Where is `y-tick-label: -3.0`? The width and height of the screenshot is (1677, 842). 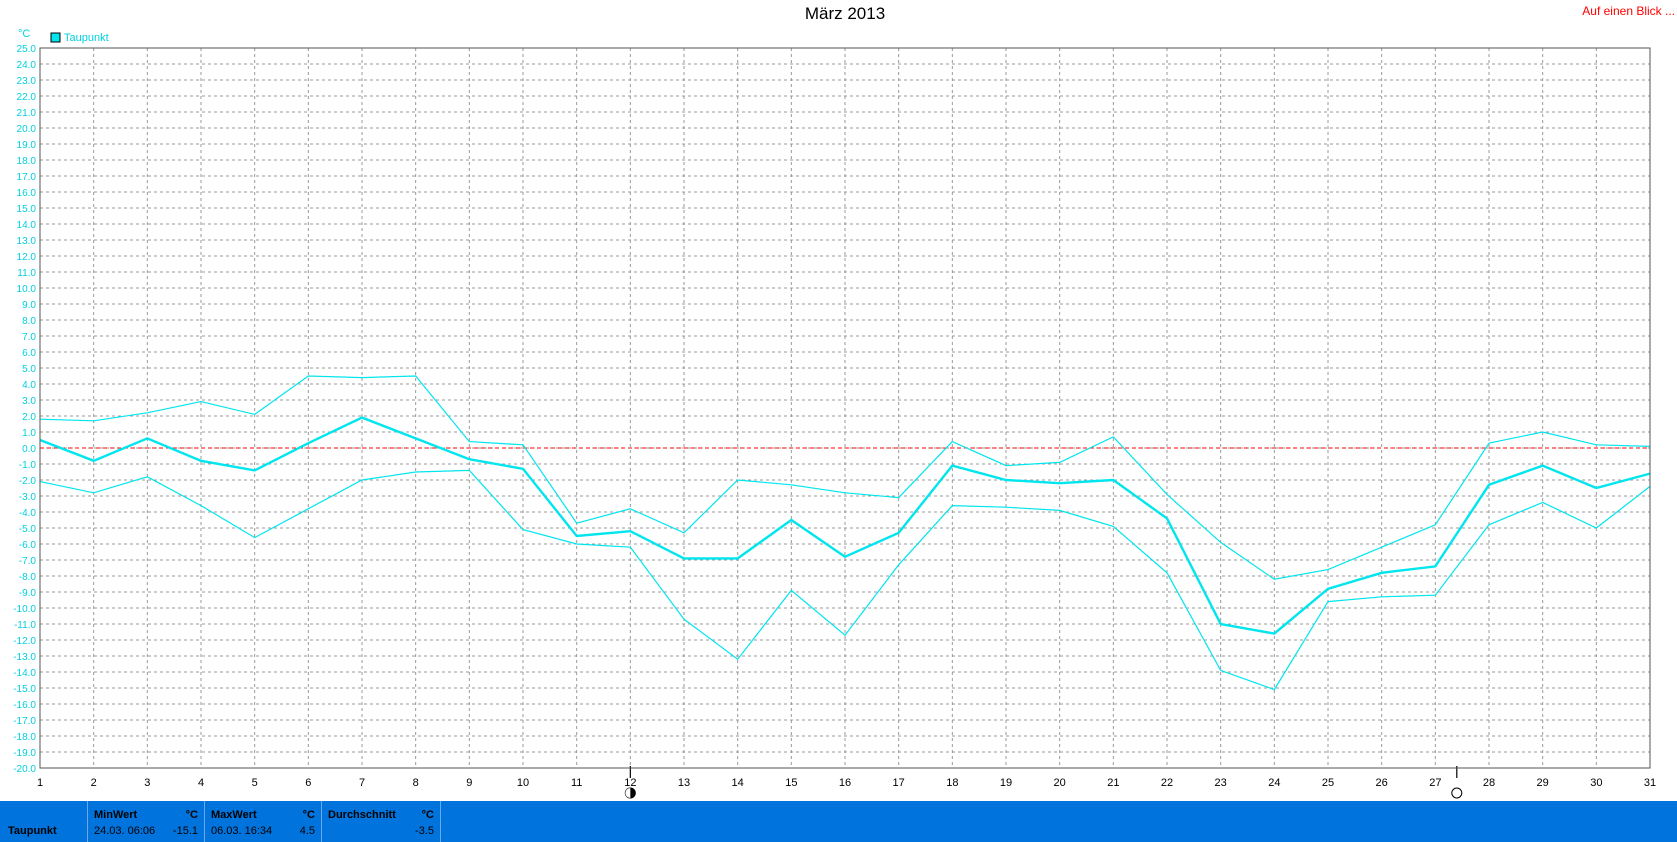
y-tick-label: -3.0 is located at coordinates (28, 497).